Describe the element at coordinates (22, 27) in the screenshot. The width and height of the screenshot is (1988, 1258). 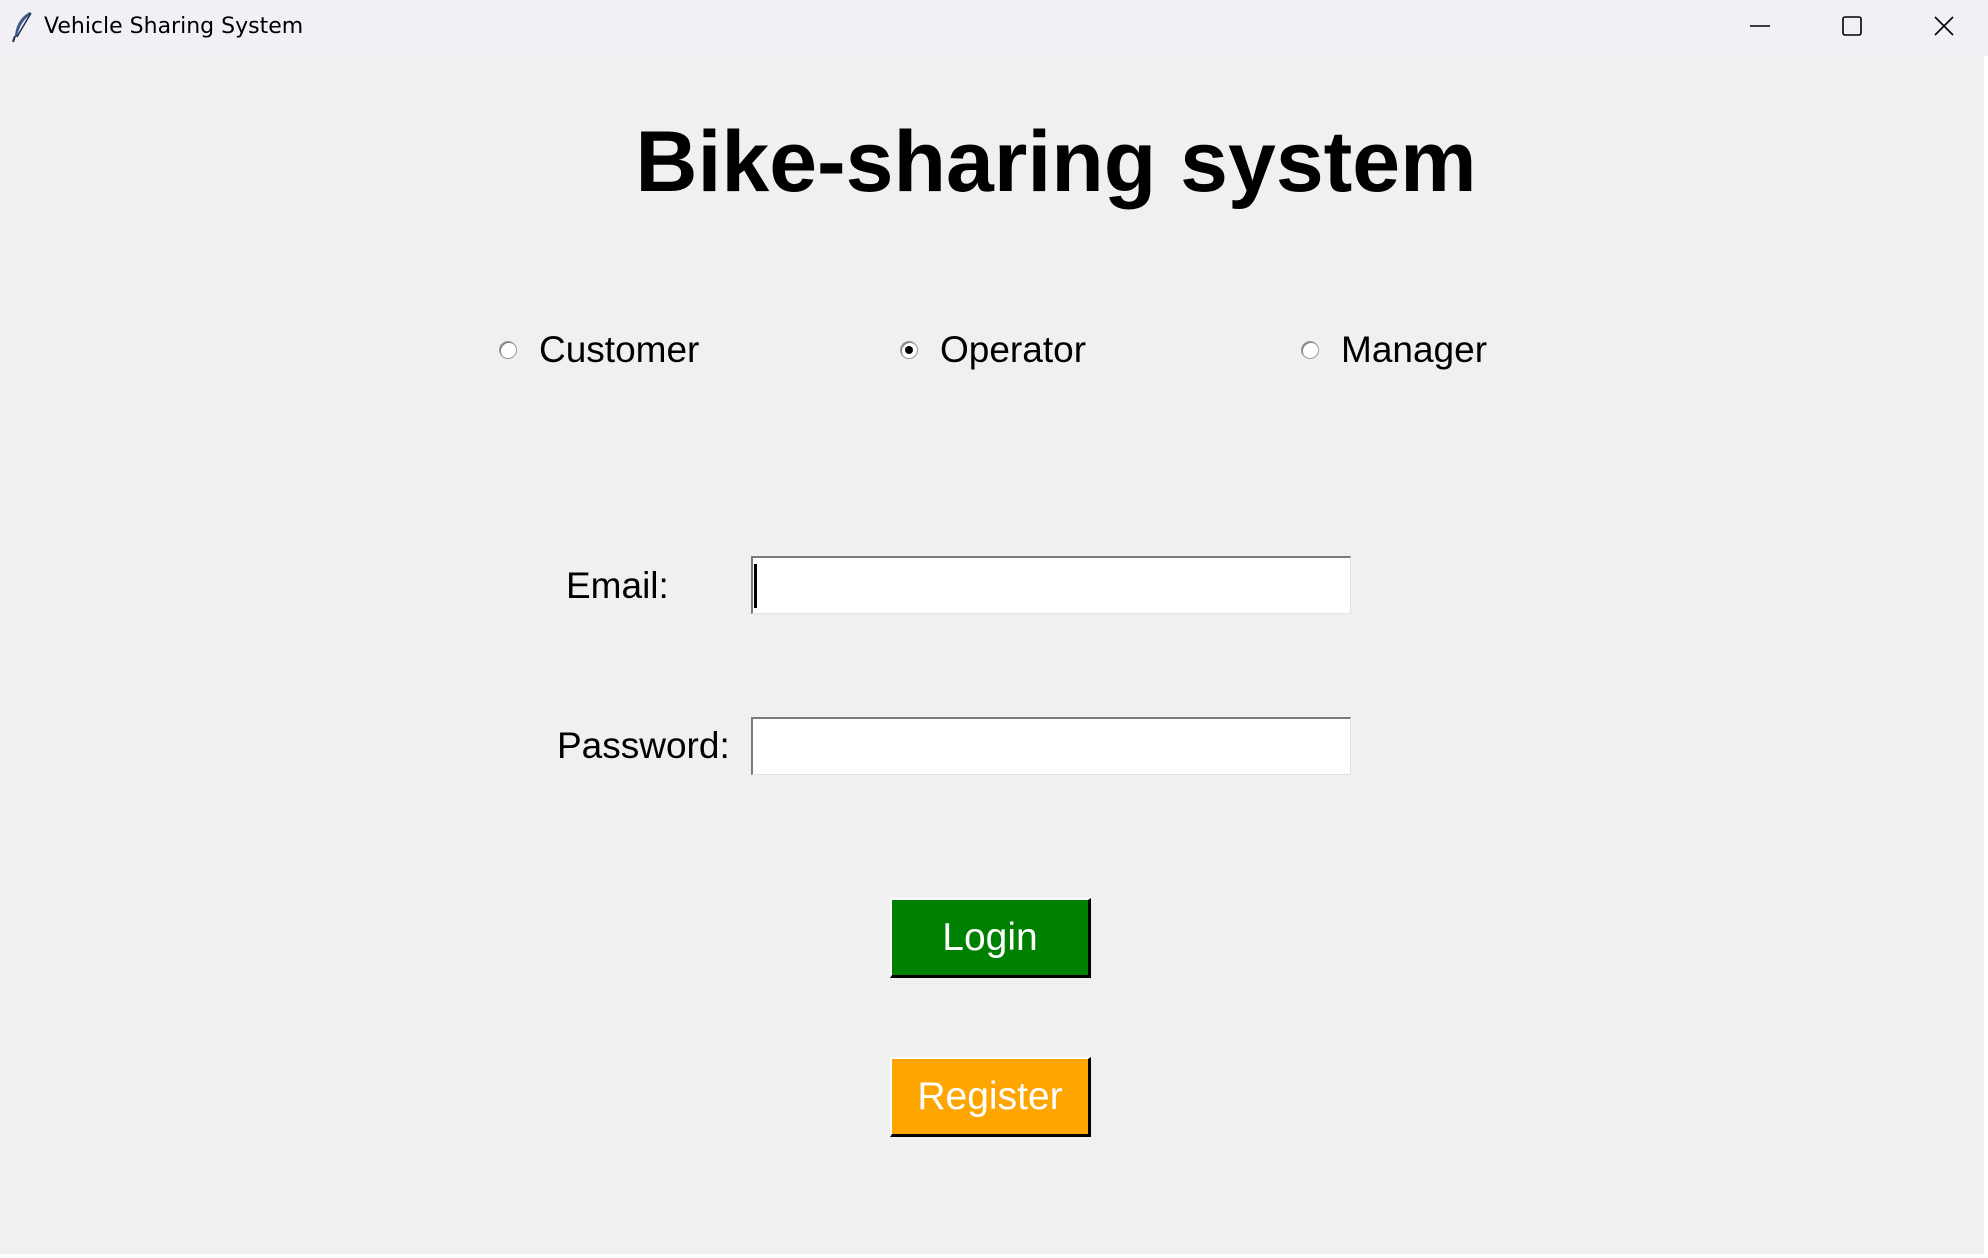
I see `feather-icon` at that location.